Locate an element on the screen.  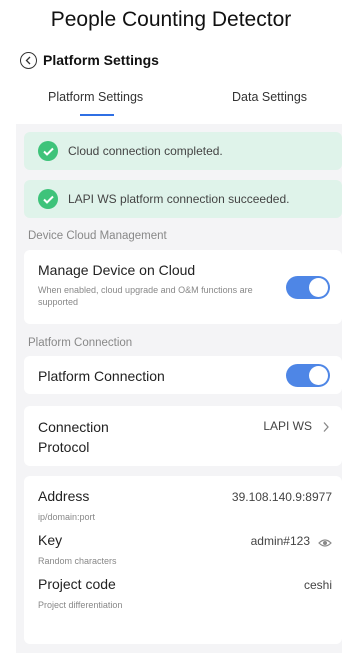
manage-cloud-toggle is located at coordinates (308, 287).